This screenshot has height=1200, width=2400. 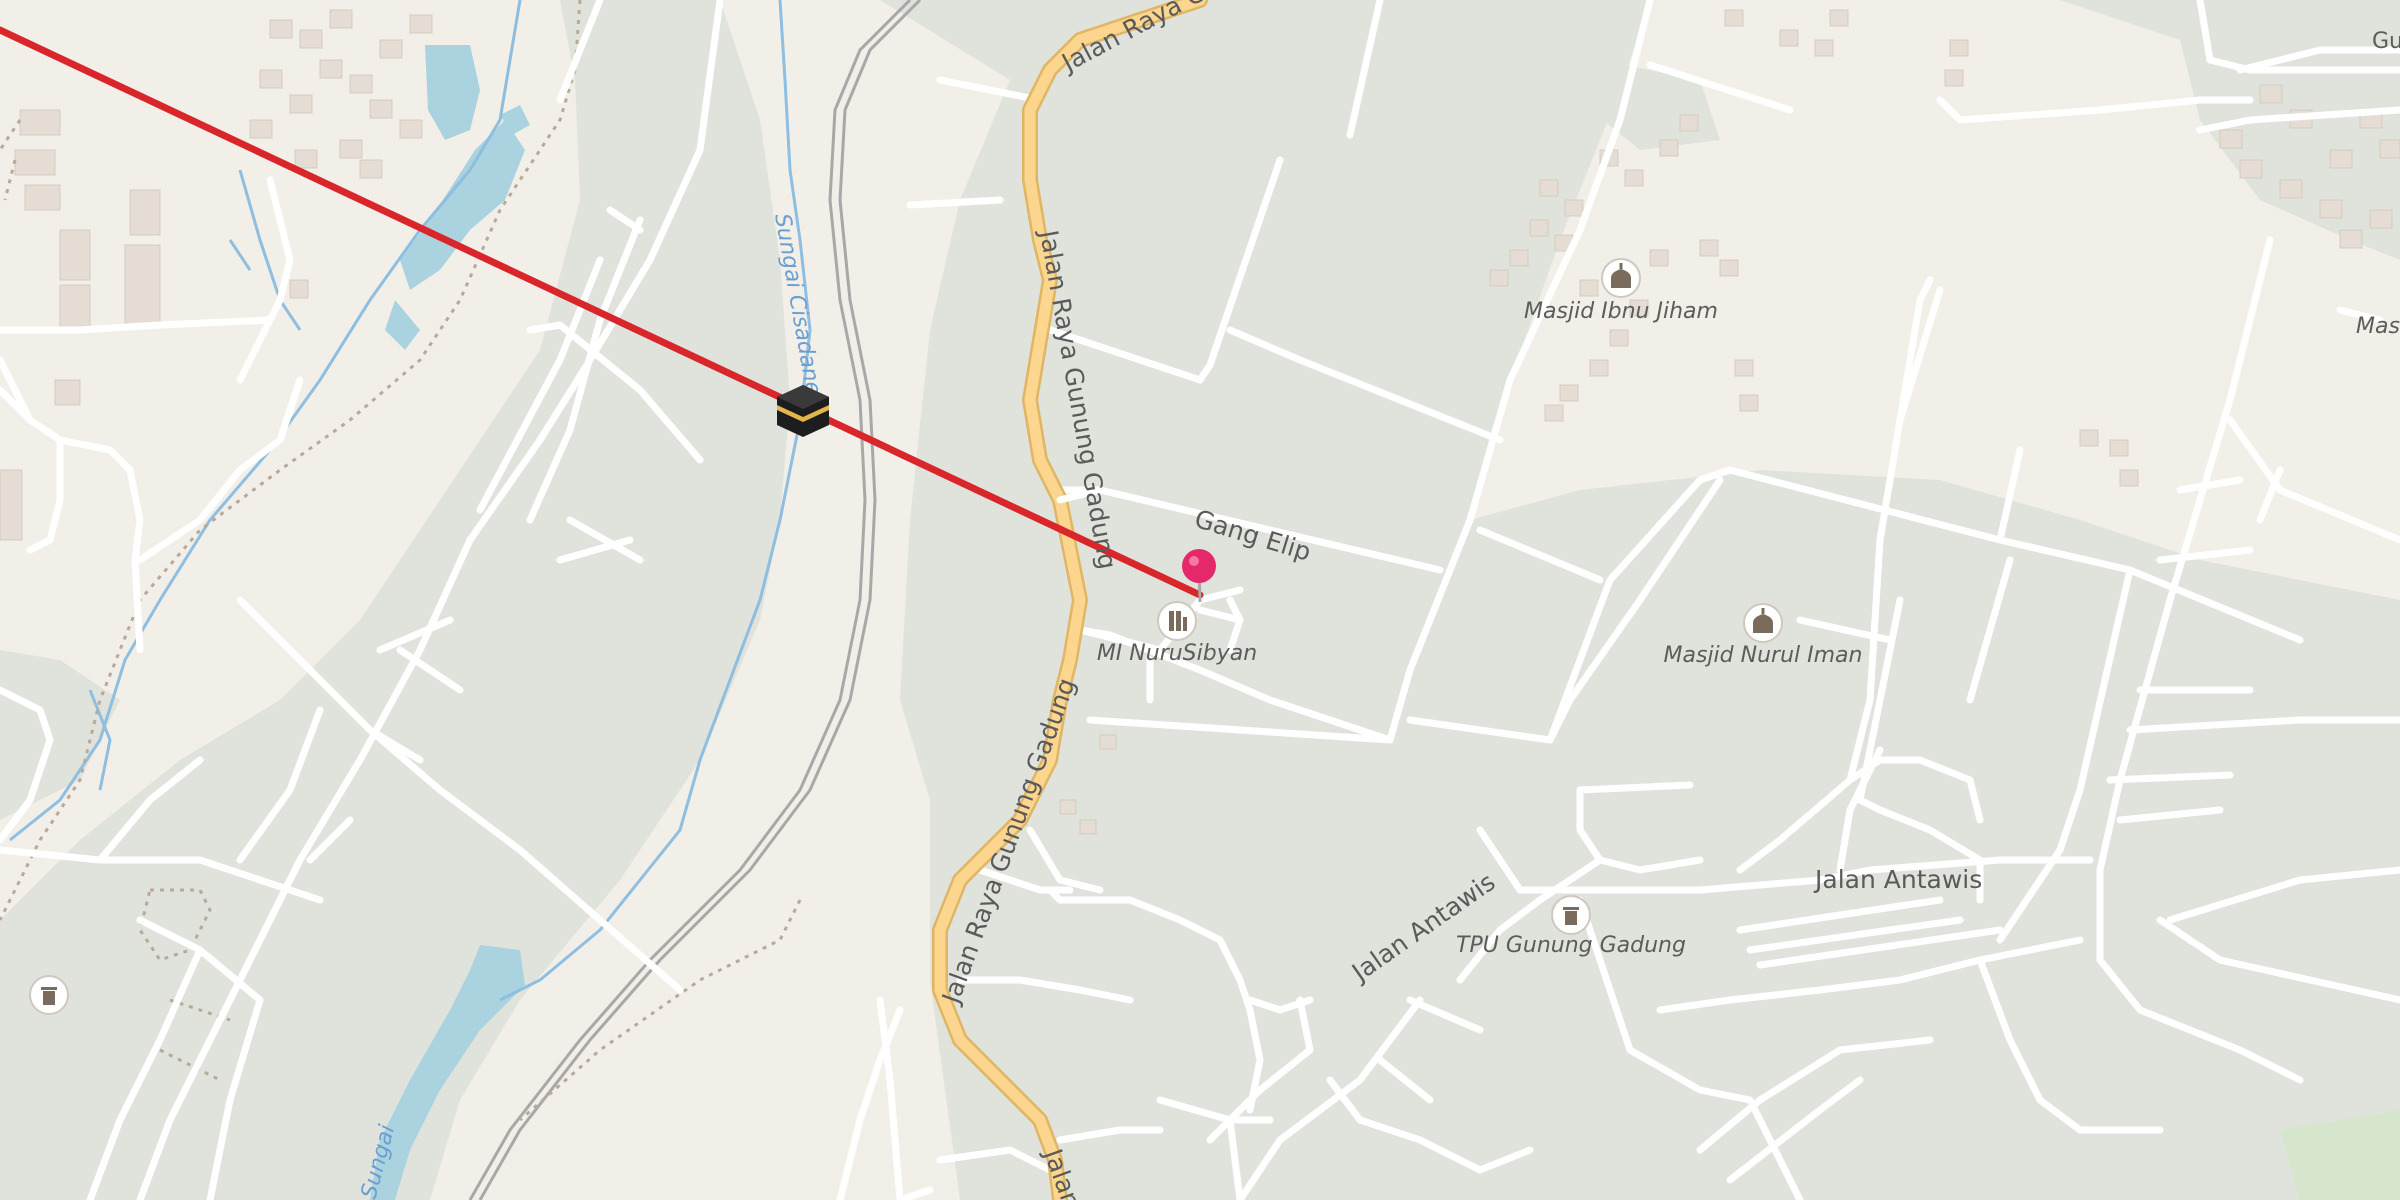 I want to click on road-label-antawis-east: Jalan Antawis, so click(x=1897, y=879).